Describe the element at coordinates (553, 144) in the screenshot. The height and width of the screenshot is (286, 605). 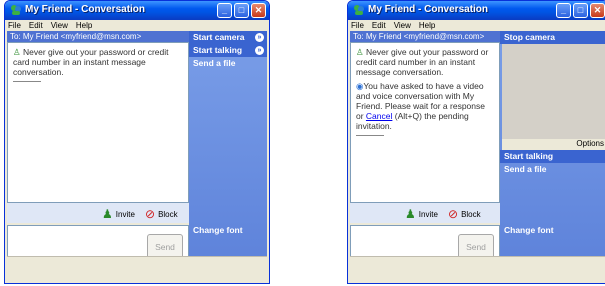
I see `options-button: Options` at that location.